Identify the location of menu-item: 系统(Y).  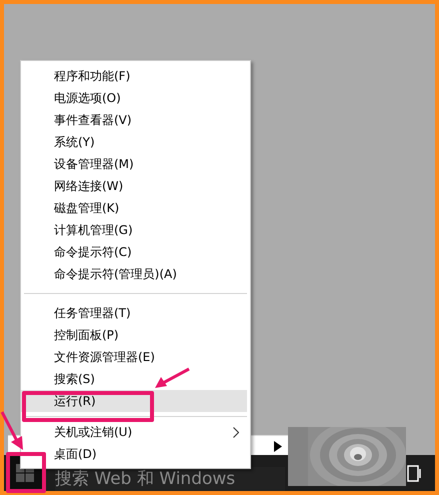
(146, 142).